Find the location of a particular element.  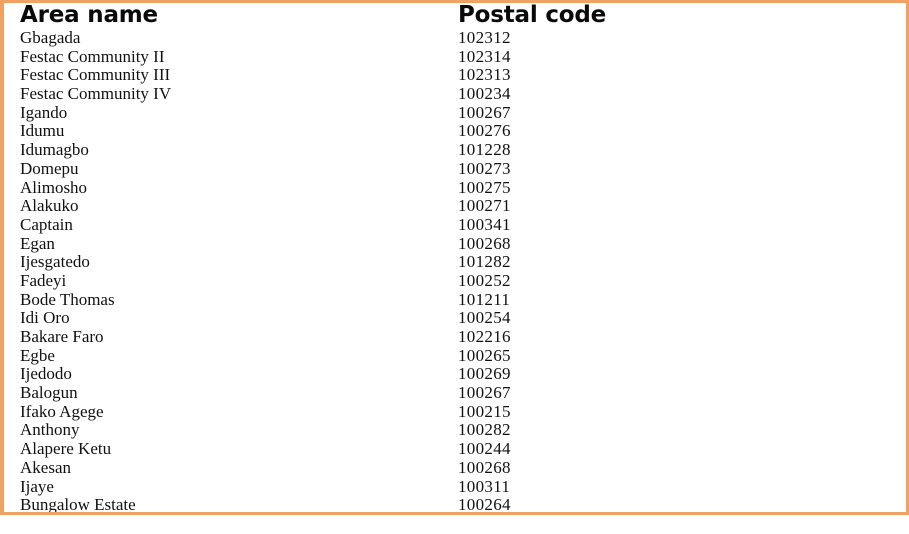

cell-area-name: Alakuko is located at coordinates (49, 206).